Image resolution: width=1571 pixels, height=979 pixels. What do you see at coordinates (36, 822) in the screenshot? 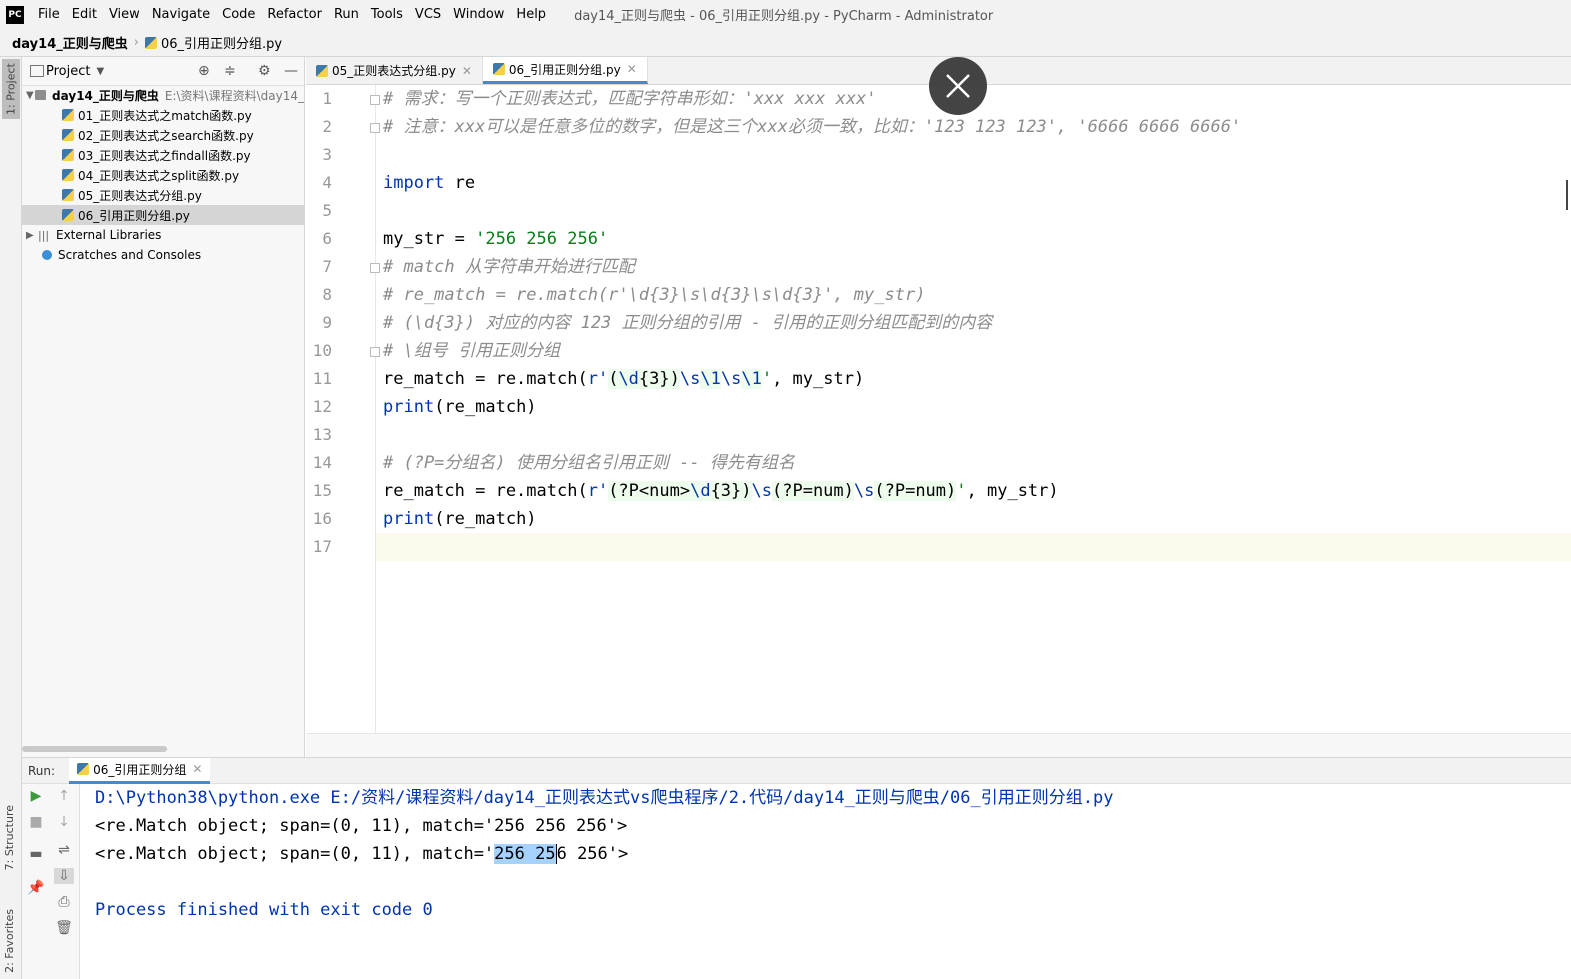
I see `stop-icon: ■` at bounding box center [36, 822].